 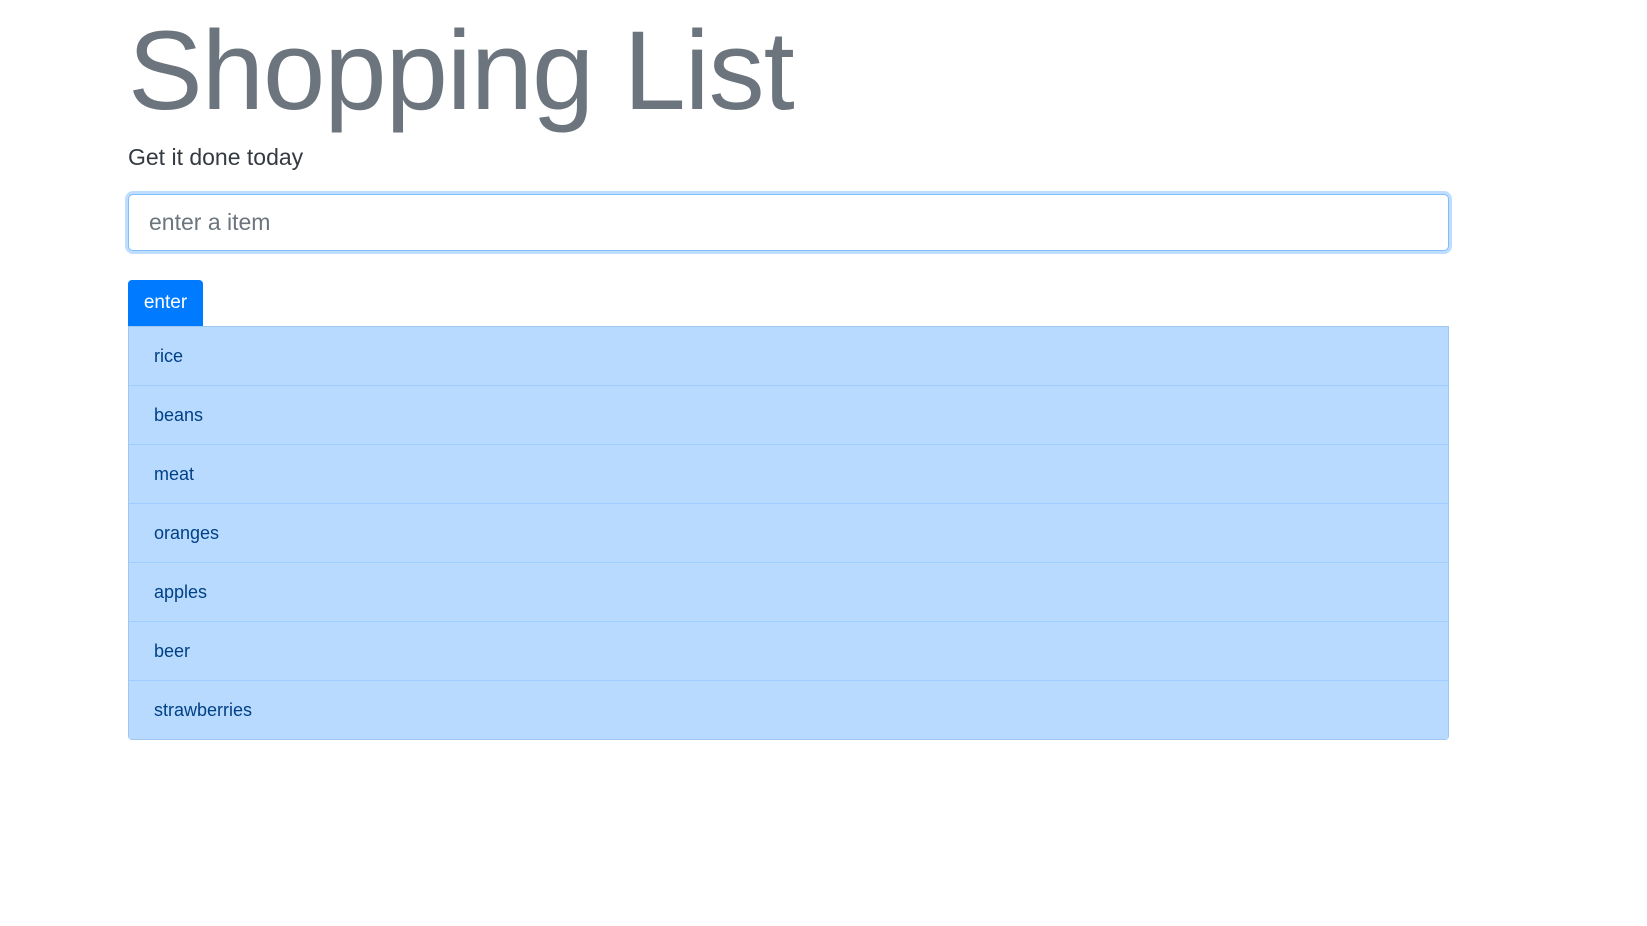 What do you see at coordinates (788, 473) in the screenshot?
I see `list-item: meat` at bounding box center [788, 473].